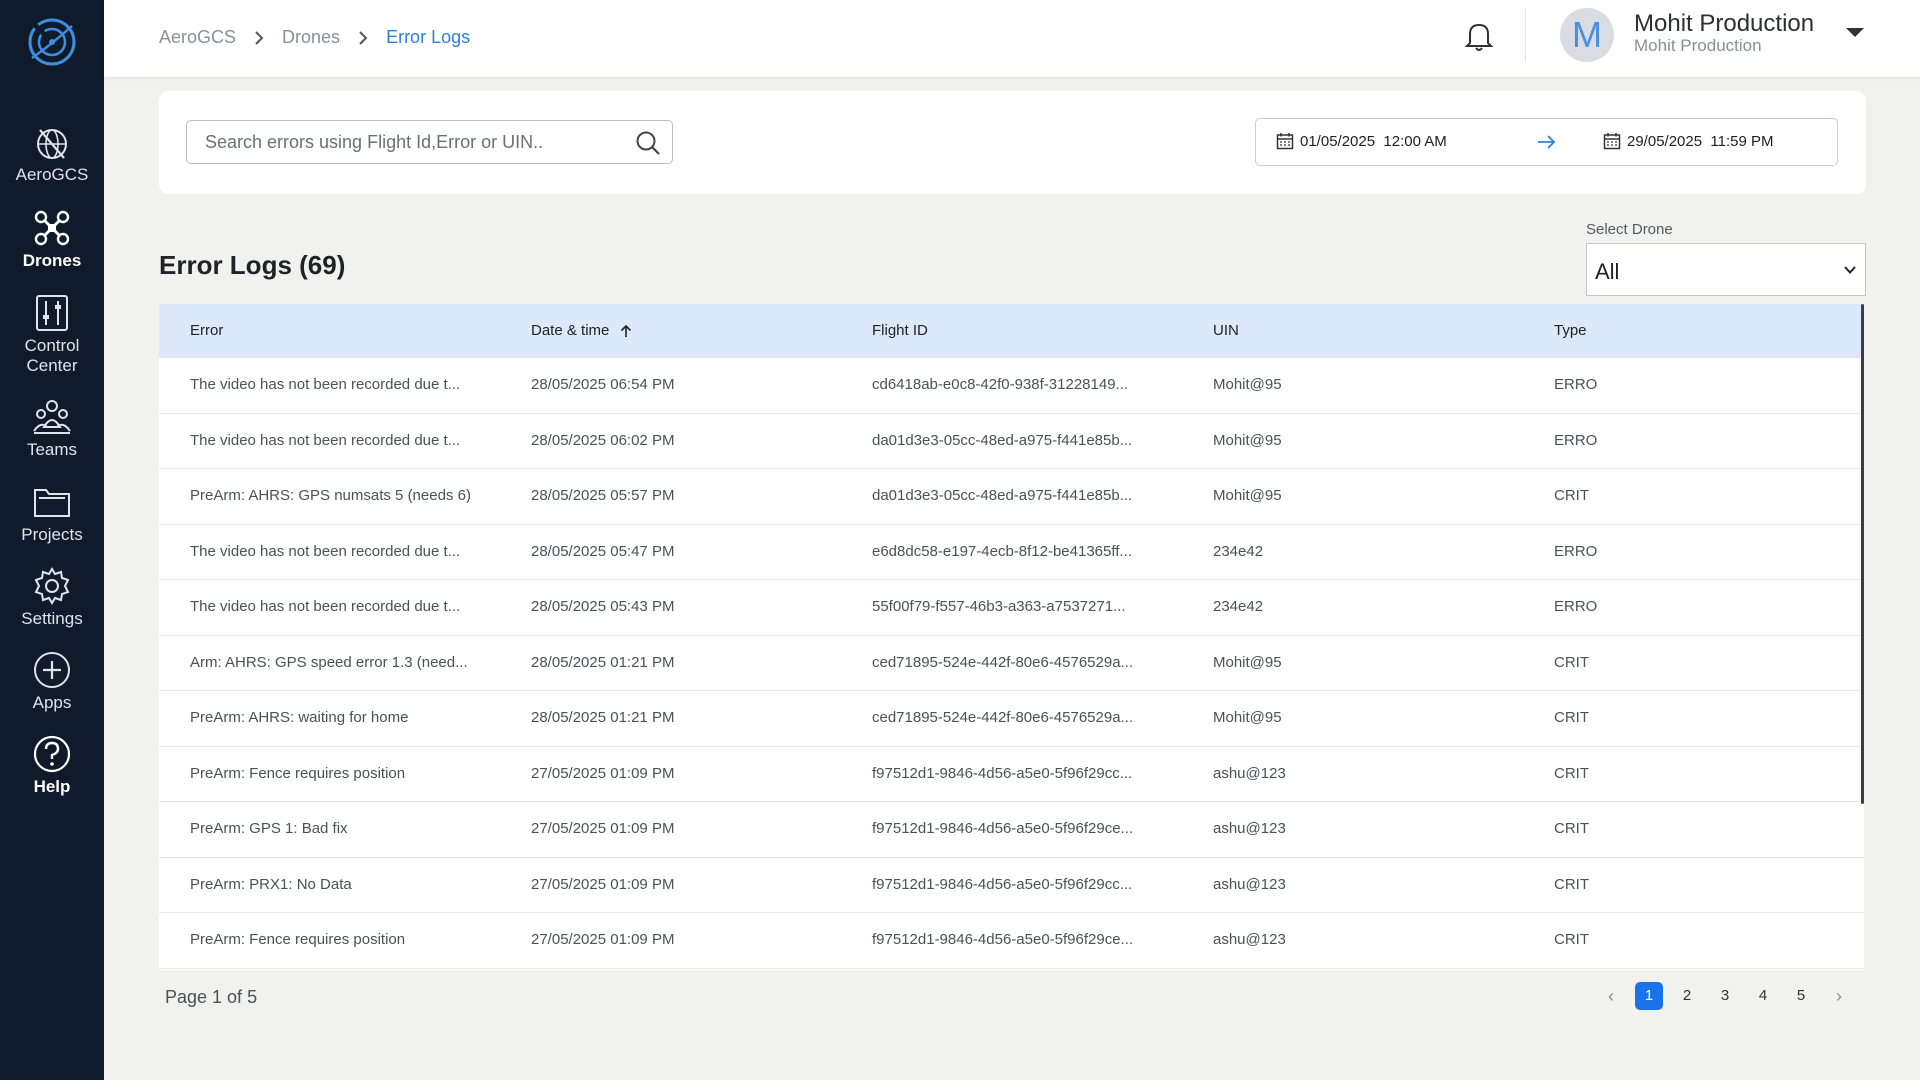  What do you see at coordinates (626, 331) in the screenshot?
I see `sort-ascending-icon` at bounding box center [626, 331].